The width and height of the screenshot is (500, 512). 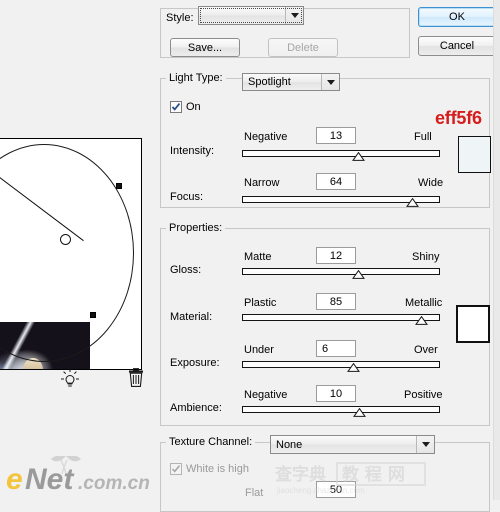 What do you see at coordinates (300, 474) in the screenshot?
I see `watermark-cjk-1: 查字典` at bounding box center [300, 474].